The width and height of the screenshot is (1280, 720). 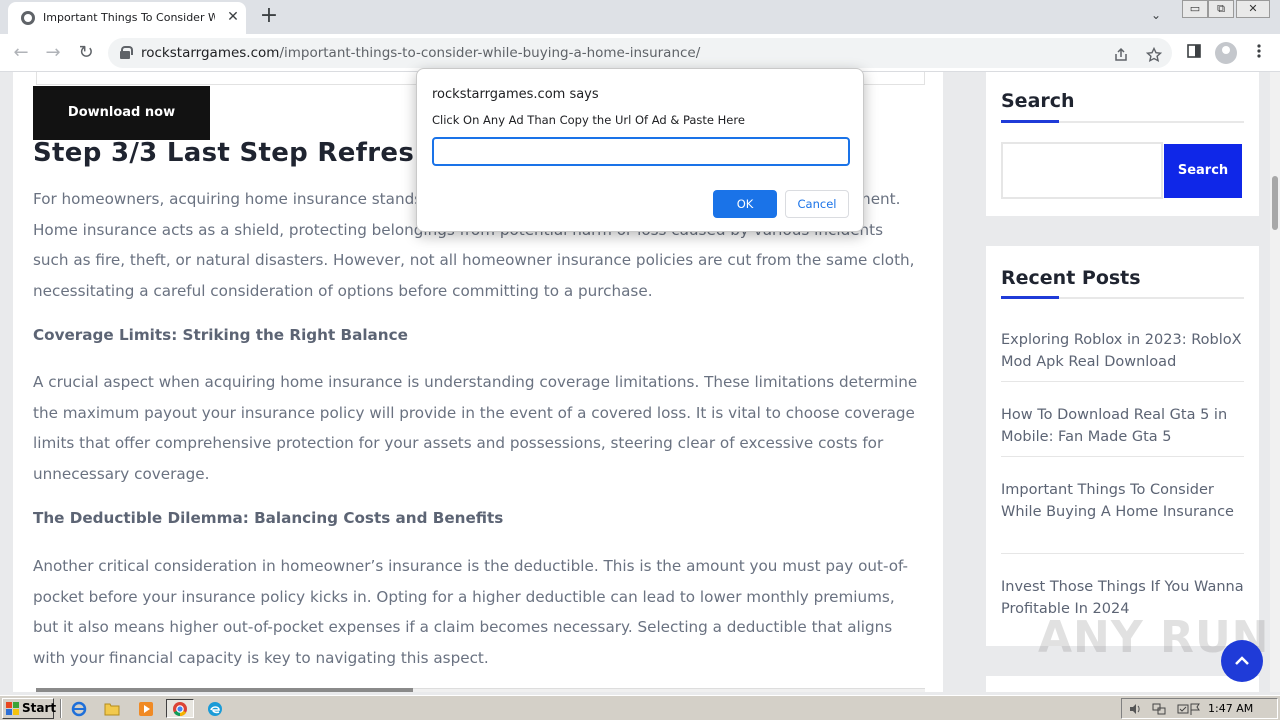 What do you see at coordinates (745, 204) in the screenshot?
I see `ok-button: OK` at bounding box center [745, 204].